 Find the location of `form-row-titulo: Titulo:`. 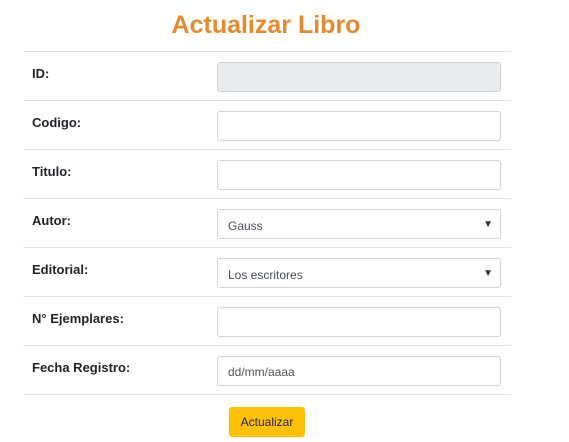

form-row-titulo: Titulo: is located at coordinates (267, 173).